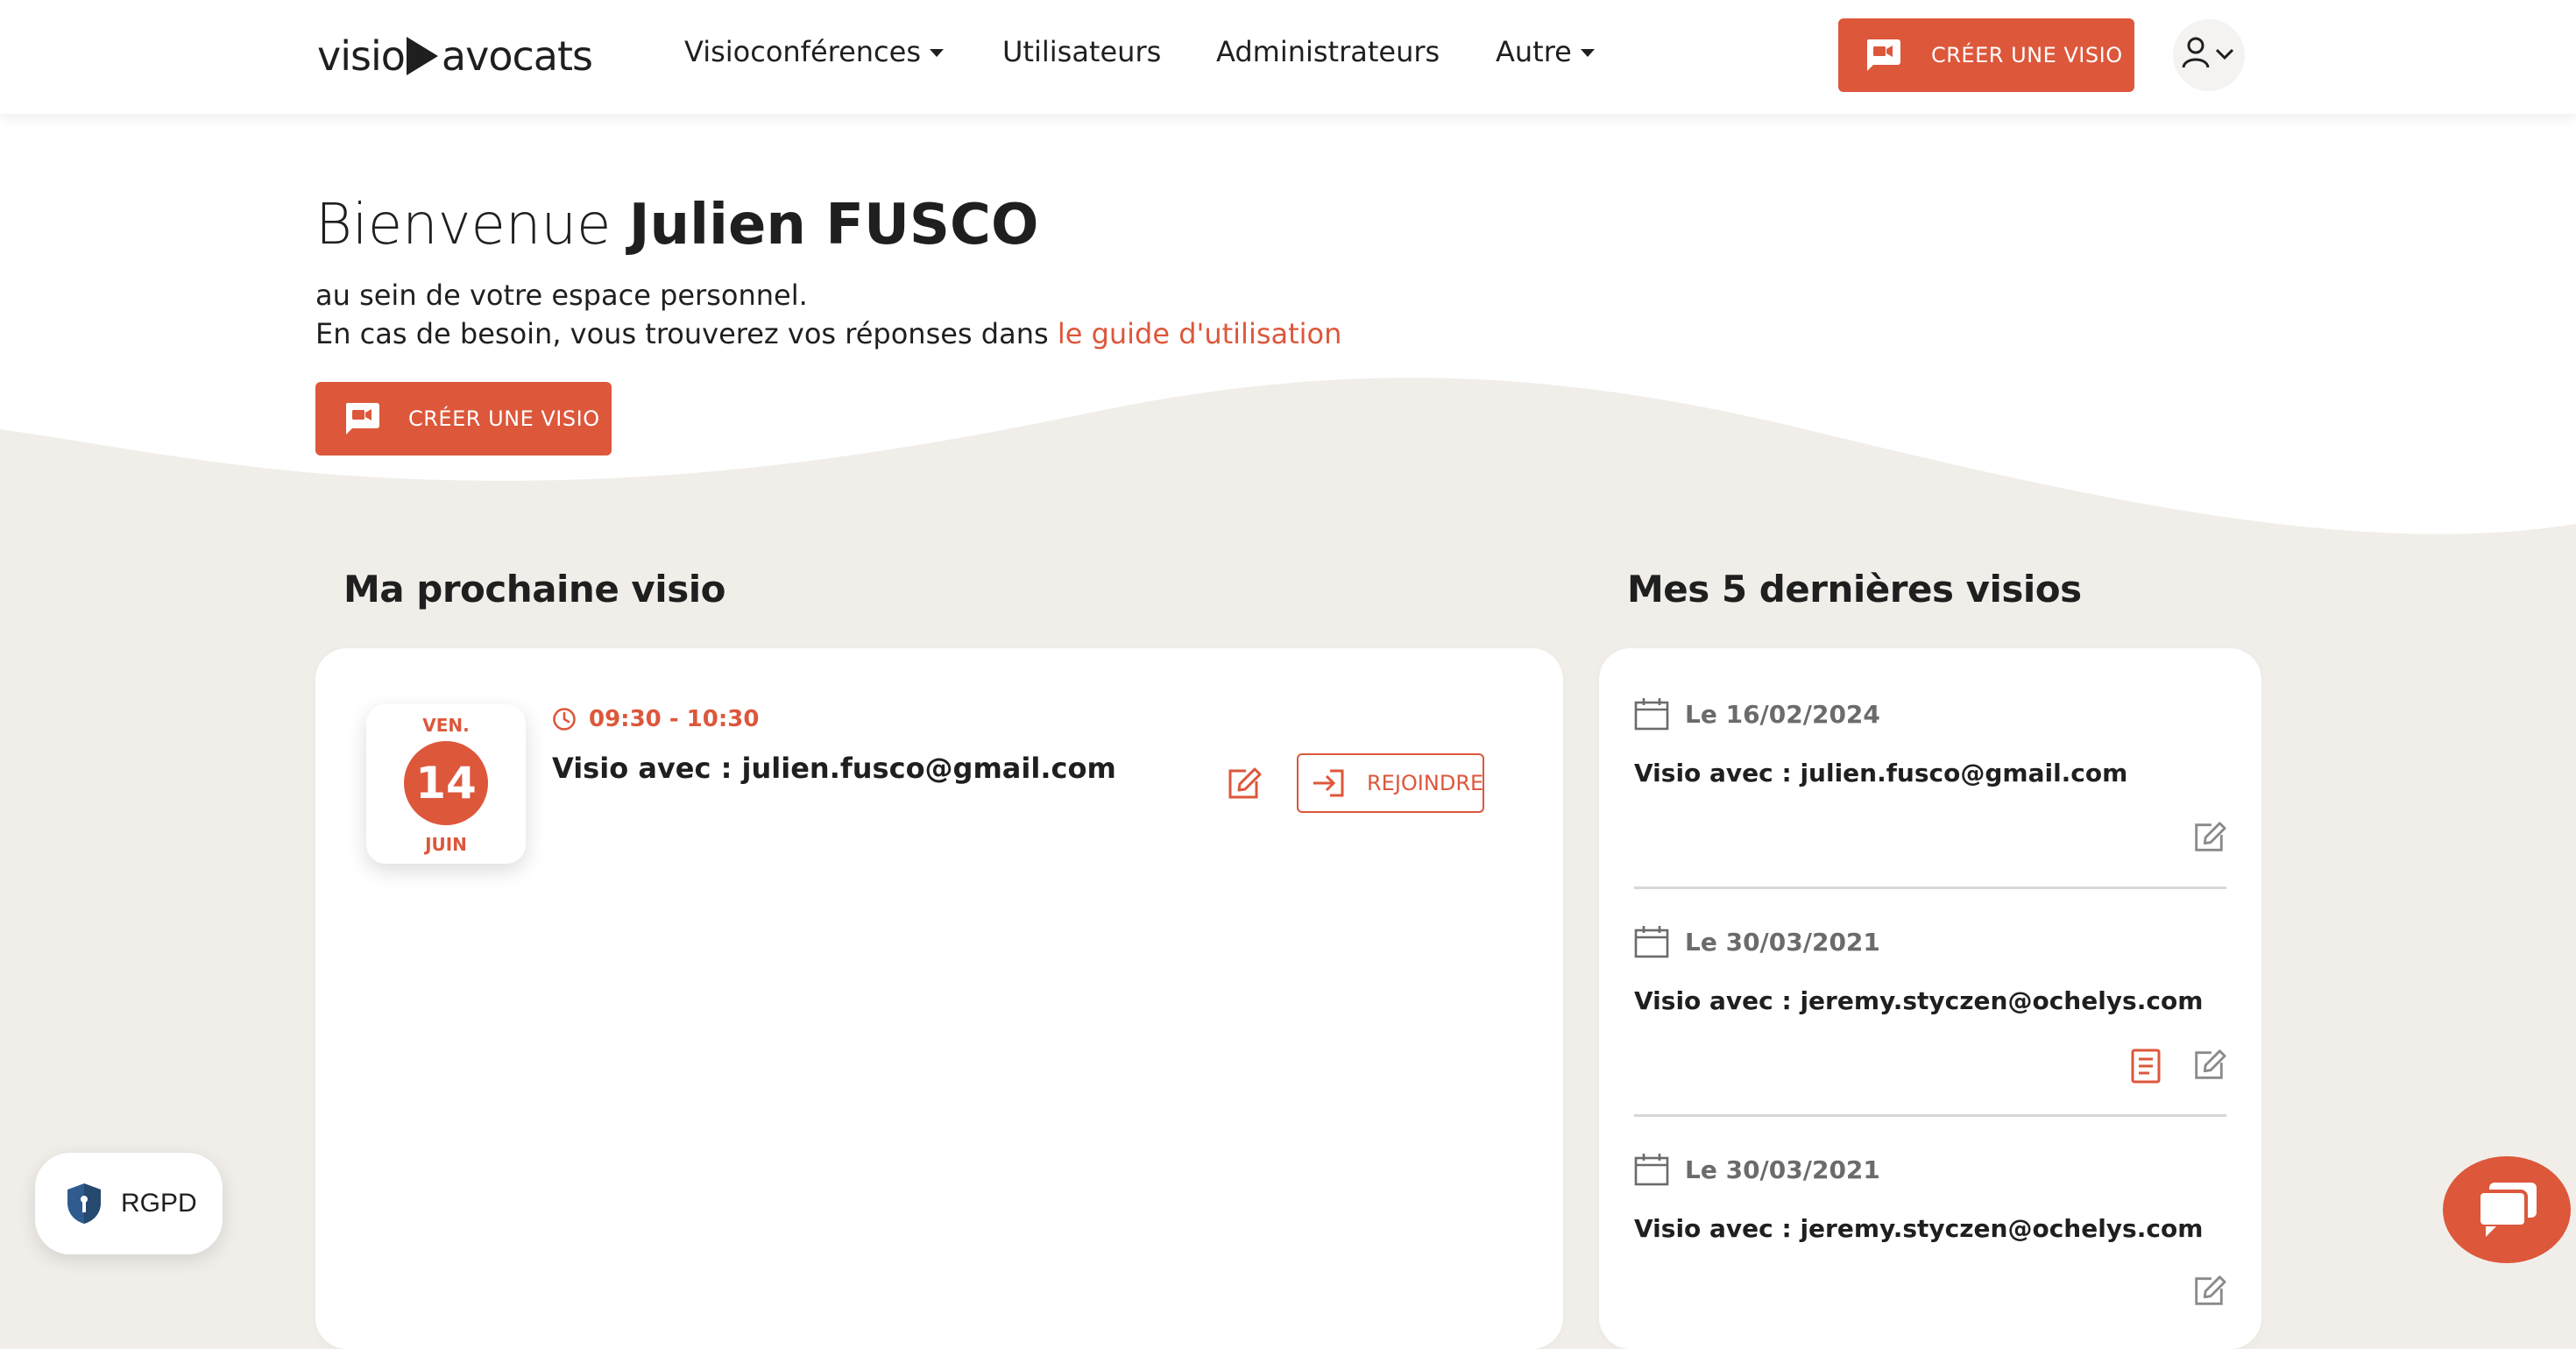 Image resolution: width=2576 pixels, height=1349 pixels. Describe the element at coordinates (1782, 714) in the screenshot. I see `recent-visio-date-label: Le 16/02/2024` at that location.